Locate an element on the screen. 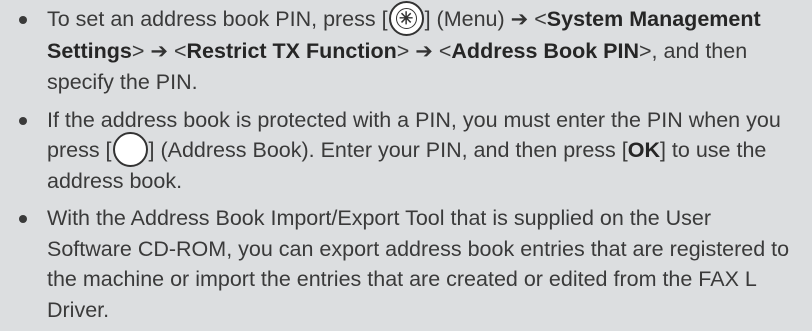 This screenshot has height=331, width=812. asterisk-glyph: ✳ is located at coordinates (406, 18).